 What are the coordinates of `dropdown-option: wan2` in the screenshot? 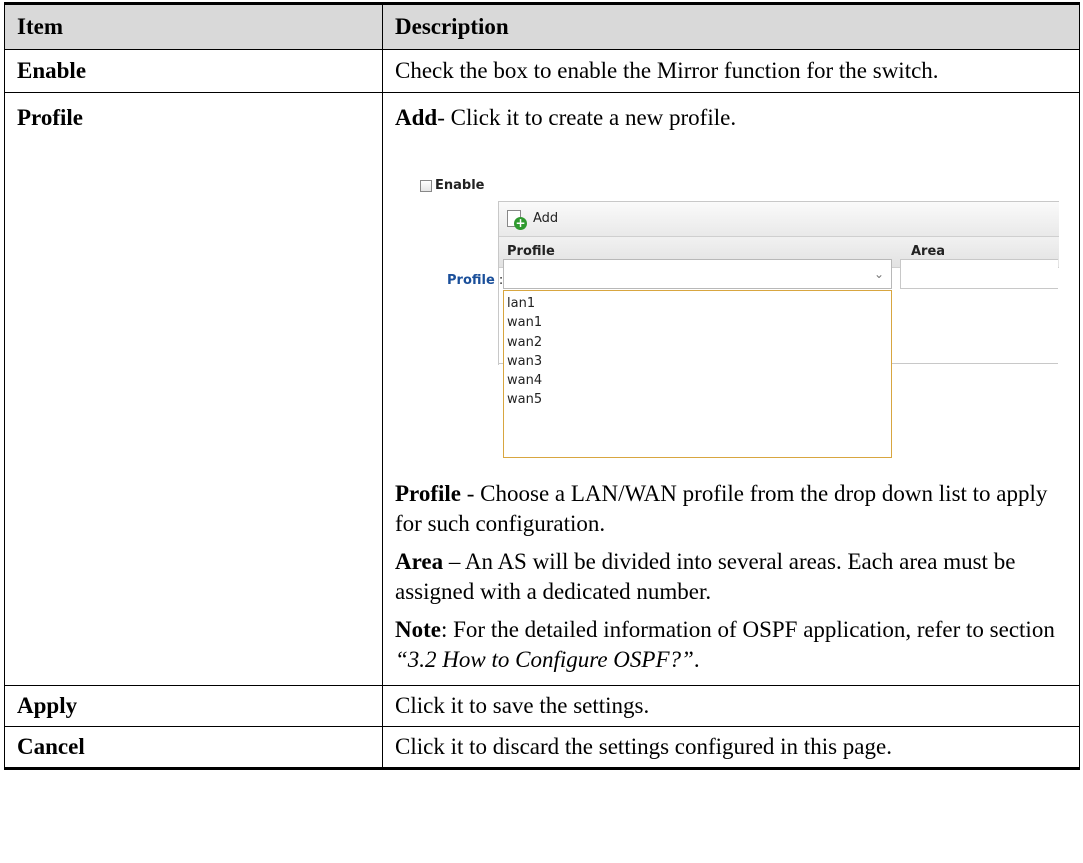 It's located at (699, 342).